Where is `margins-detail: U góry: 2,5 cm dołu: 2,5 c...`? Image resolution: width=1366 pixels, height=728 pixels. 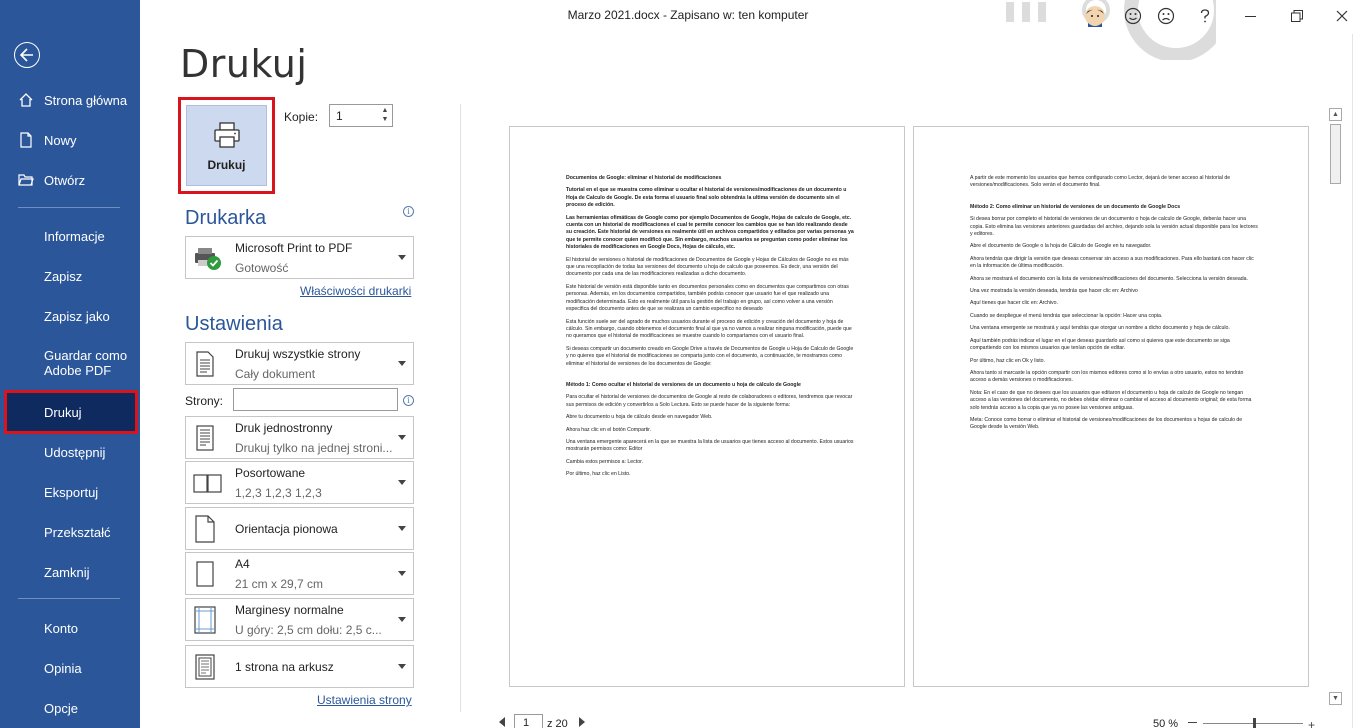
margins-detail: U góry: 2,5 cm dołu: 2,5 c... is located at coordinates (308, 630).